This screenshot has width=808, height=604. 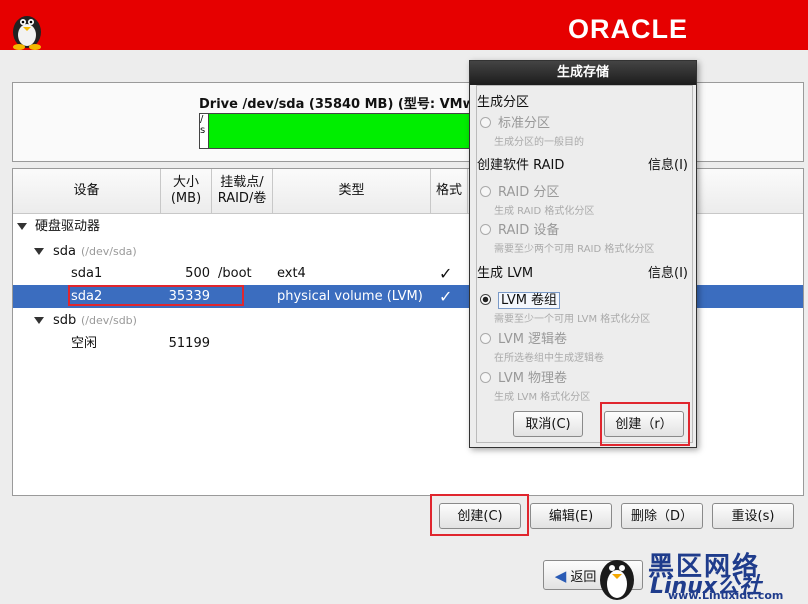 What do you see at coordinates (628, 29) in the screenshot?
I see `oracle-logo: ORACLE` at bounding box center [628, 29].